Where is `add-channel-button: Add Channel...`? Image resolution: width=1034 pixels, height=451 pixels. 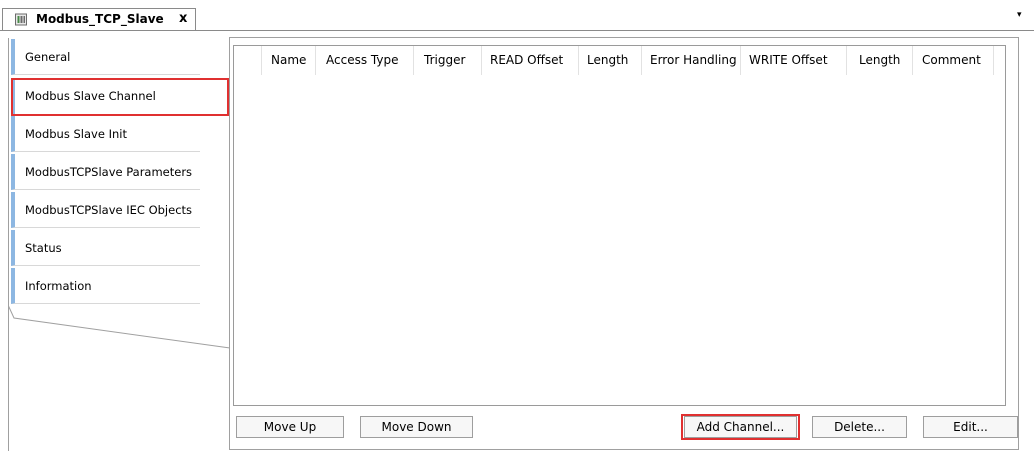 add-channel-button: Add Channel... is located at coordinates (740, 427).